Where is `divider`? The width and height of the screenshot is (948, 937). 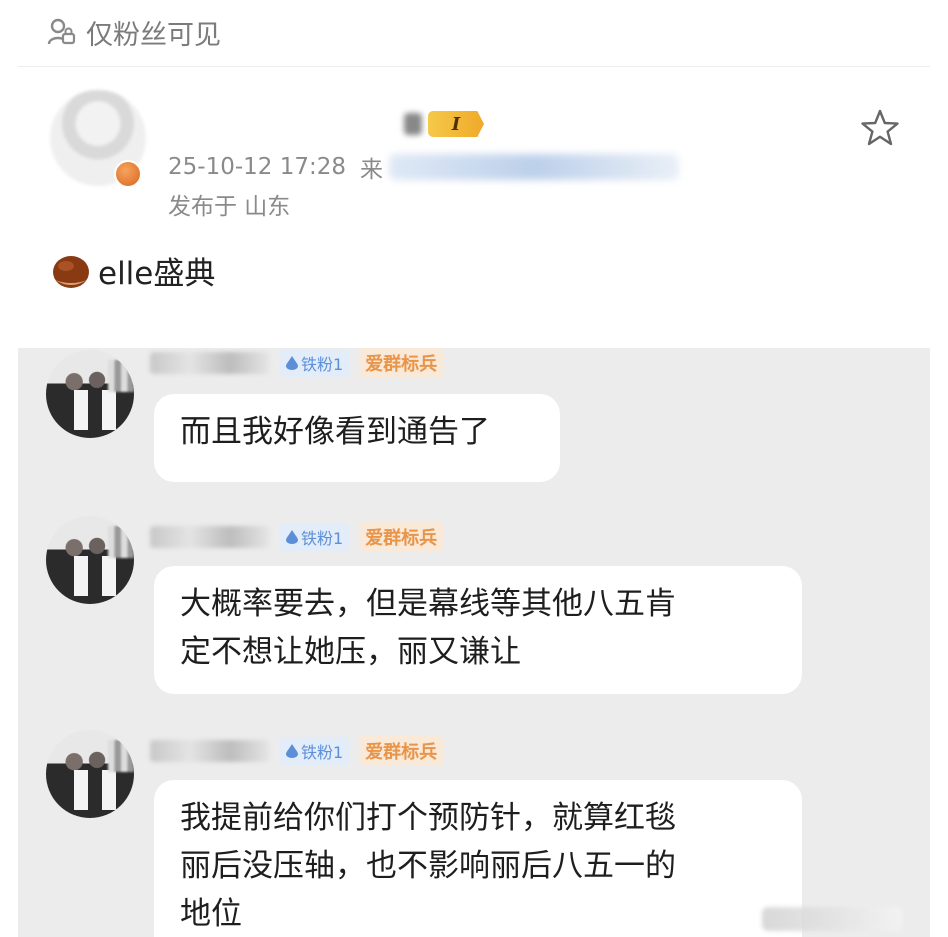 divider is located at coordinates (474, 66).